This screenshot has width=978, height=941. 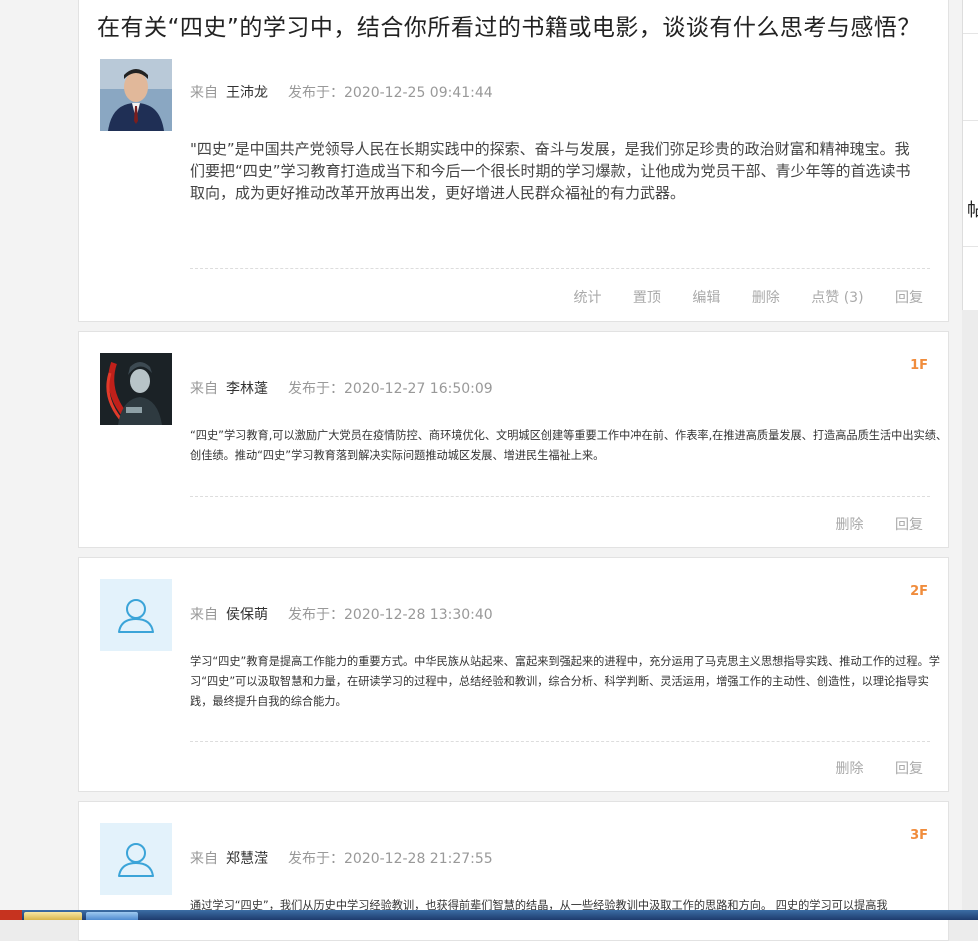 I want to click on reply-meta: 来自 李林蓬 发布于：2020-12-27 16:50:09, so click(x=341, y=388).